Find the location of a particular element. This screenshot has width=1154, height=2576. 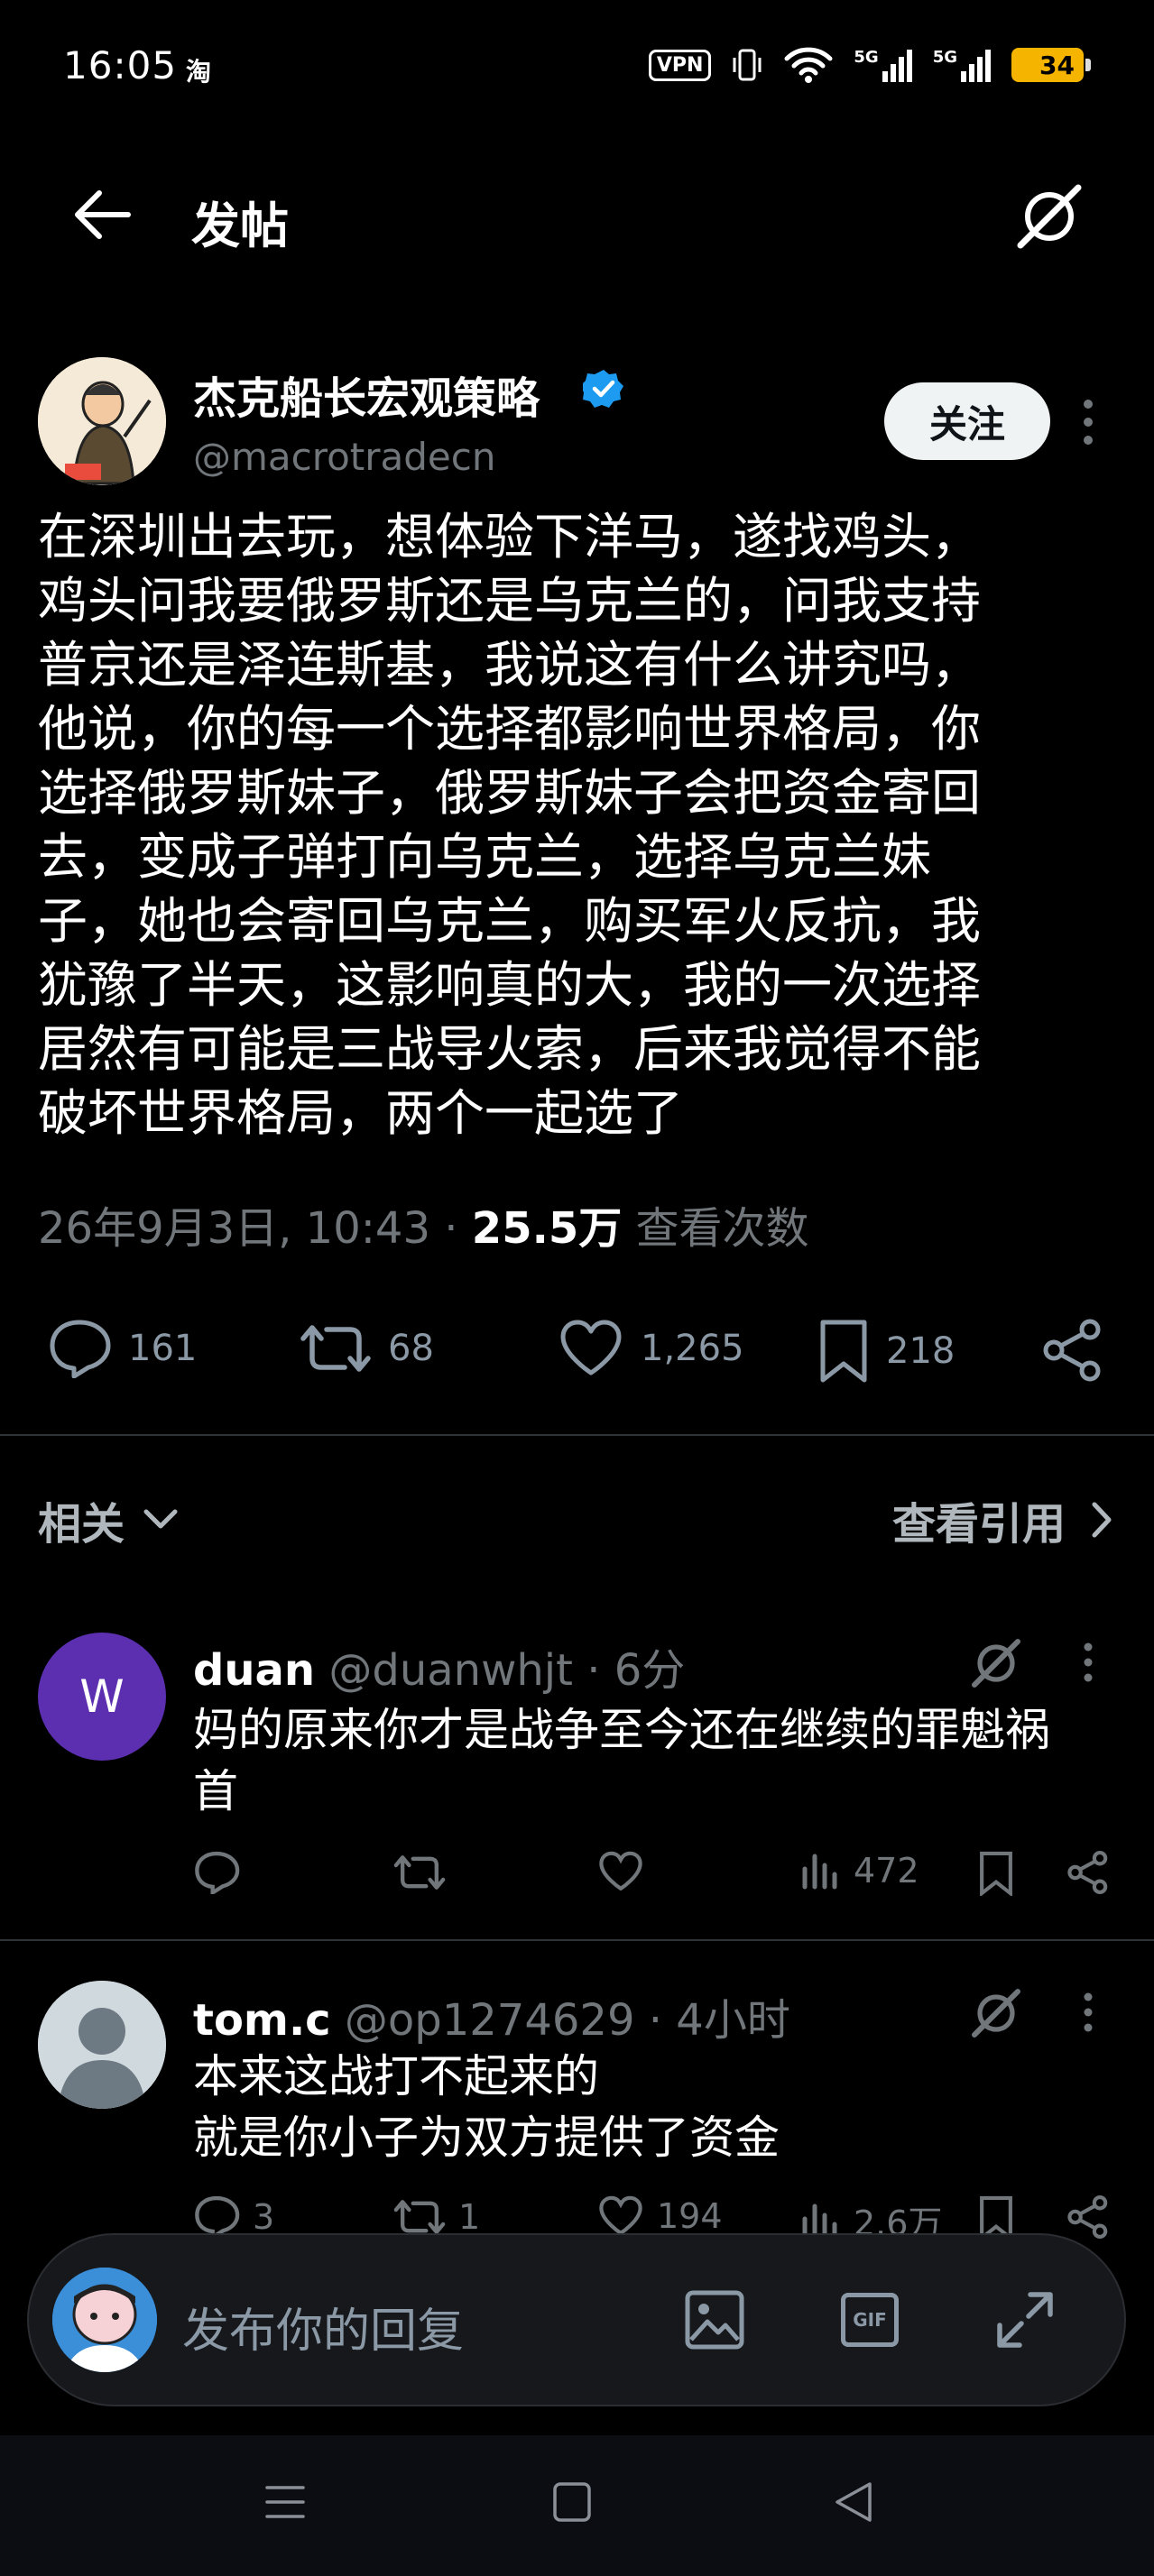

reply-time: · 4小时 is located at coordinates (719, 2021).